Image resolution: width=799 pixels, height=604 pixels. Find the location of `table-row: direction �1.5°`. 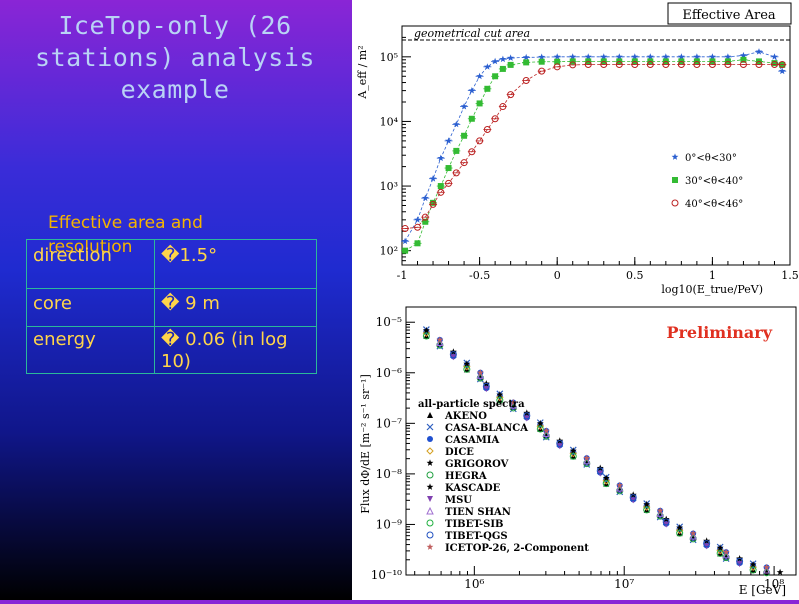

table-row: direction �1.5° is located at coordinates (171, 264).